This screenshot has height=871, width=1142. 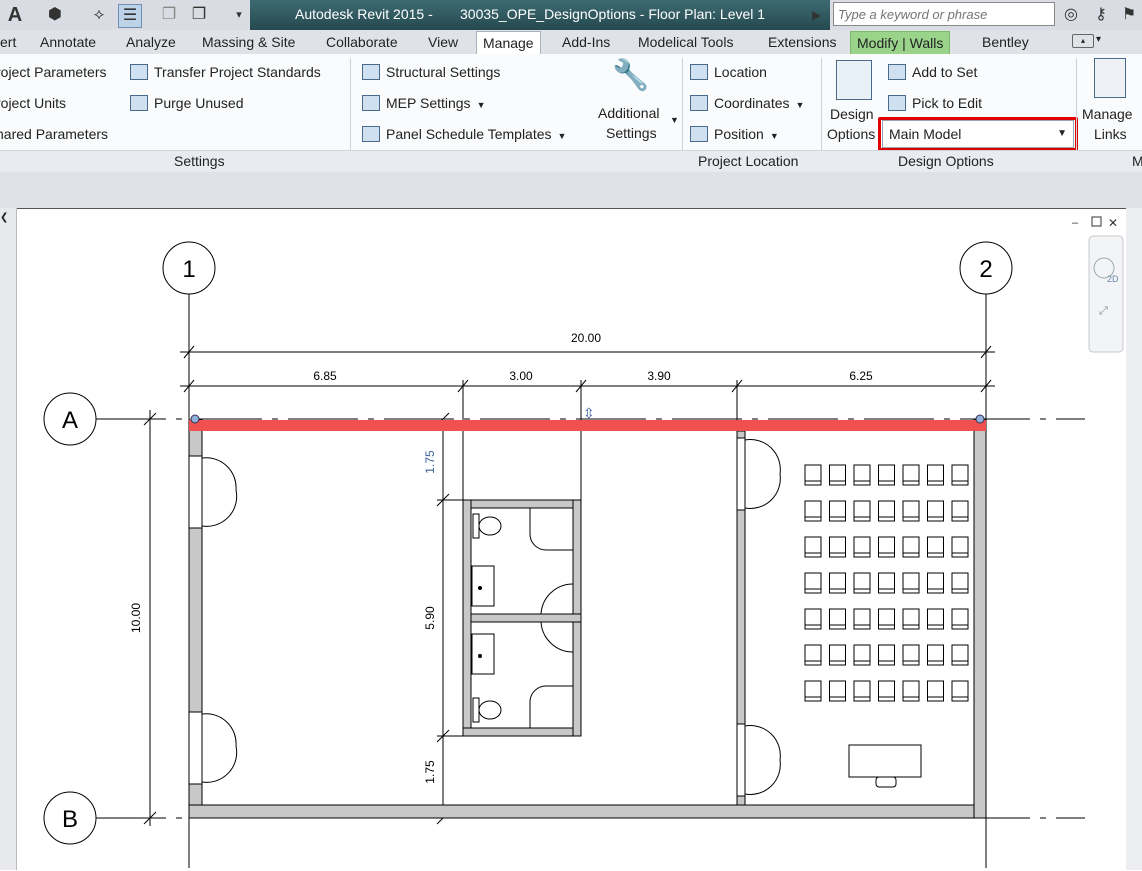 I want to click on selected-wall, so click(x=587, y=425).